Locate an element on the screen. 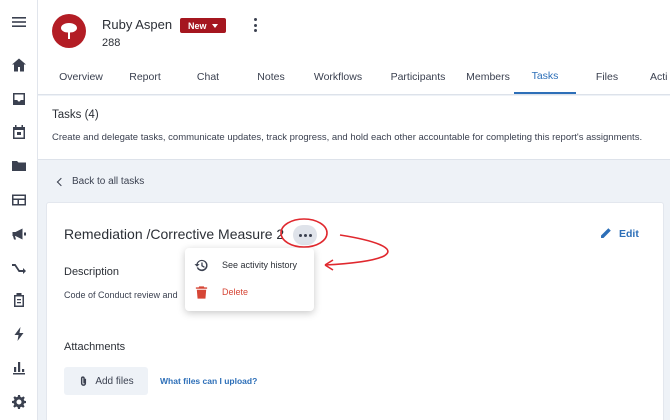 The width and height of the screenshot is (670, 420). tab-report: Report is located at coordinates (145, 77).